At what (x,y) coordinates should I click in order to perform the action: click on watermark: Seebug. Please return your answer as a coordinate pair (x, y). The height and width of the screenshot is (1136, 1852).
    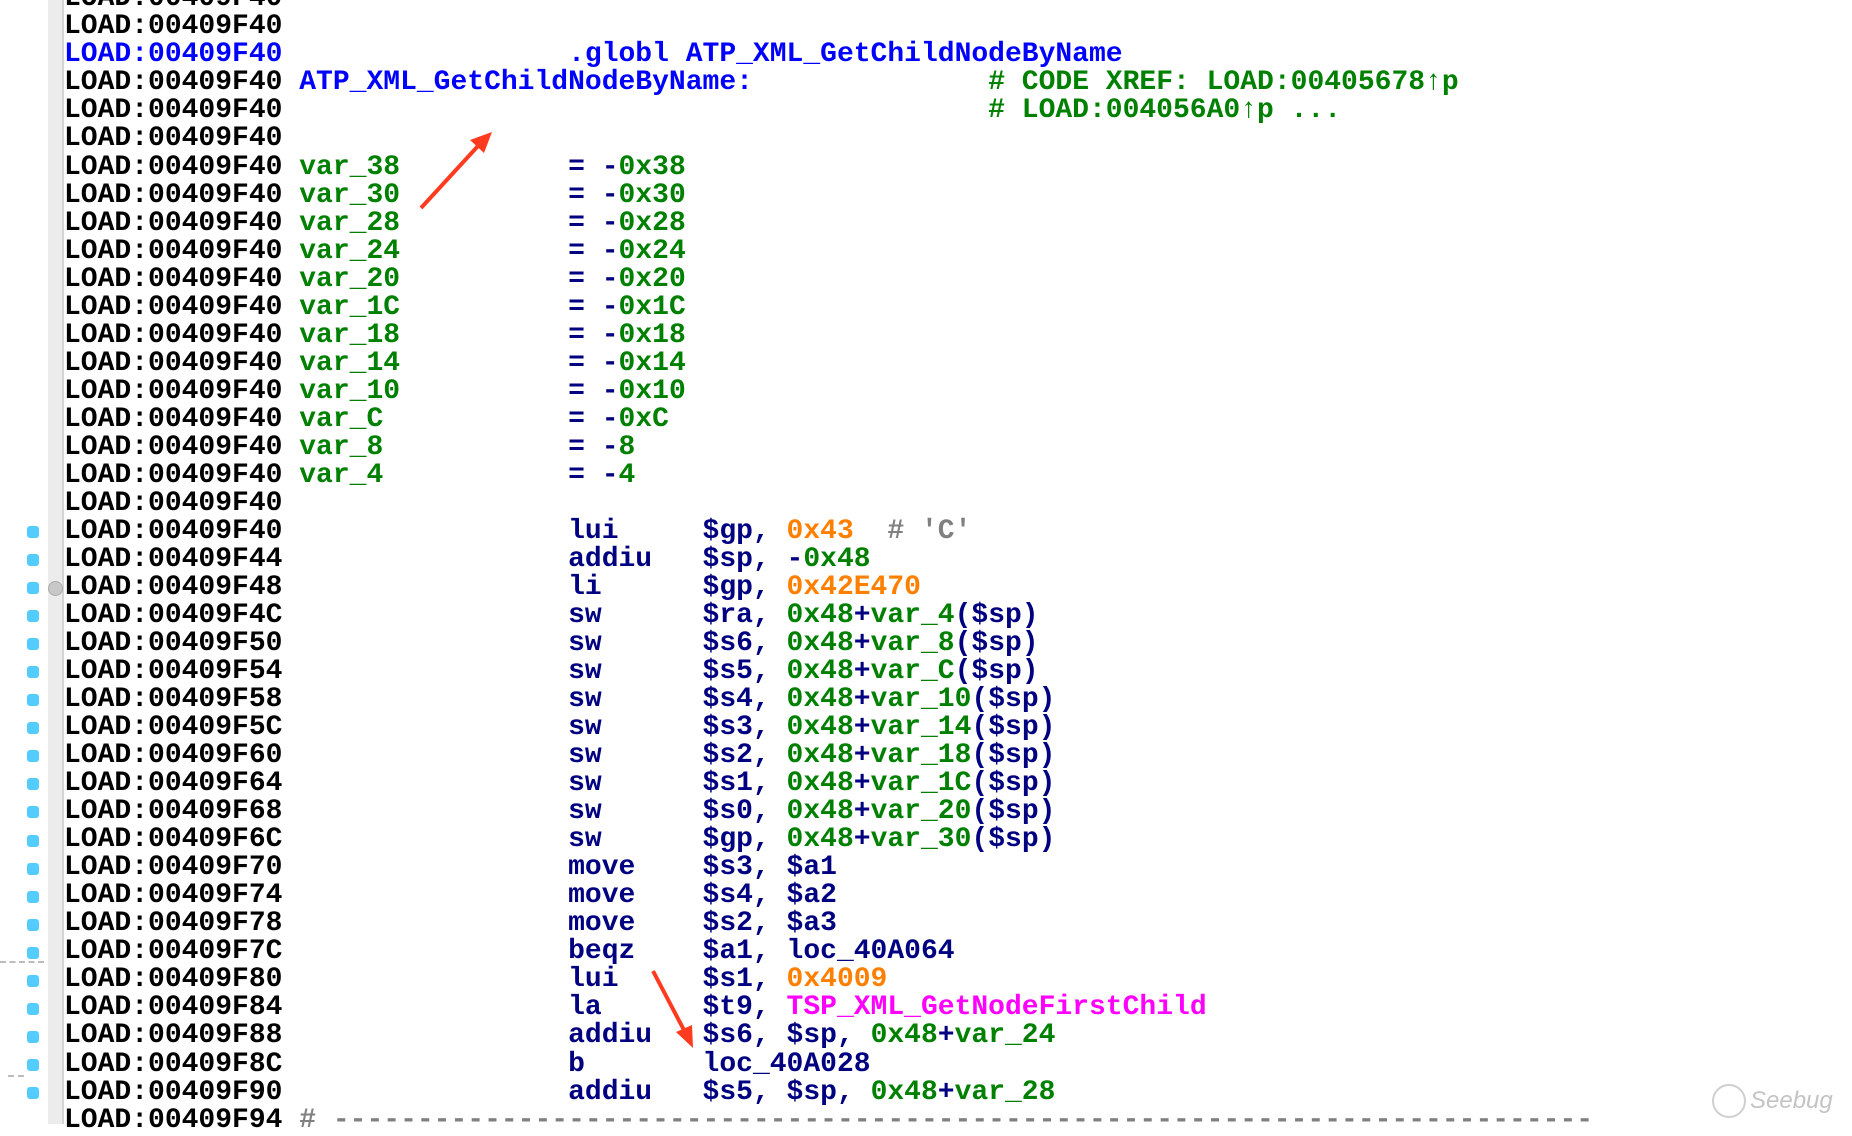
    Looking at the image, I should click on (1772, 1101).